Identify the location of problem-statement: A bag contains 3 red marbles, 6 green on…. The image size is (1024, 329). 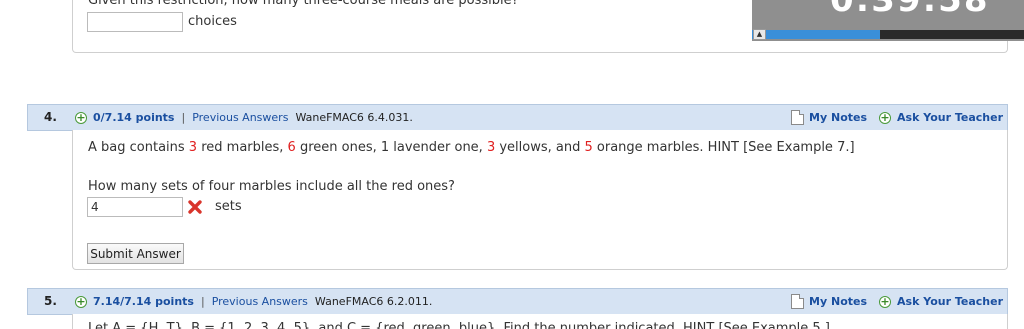
(471, 147).